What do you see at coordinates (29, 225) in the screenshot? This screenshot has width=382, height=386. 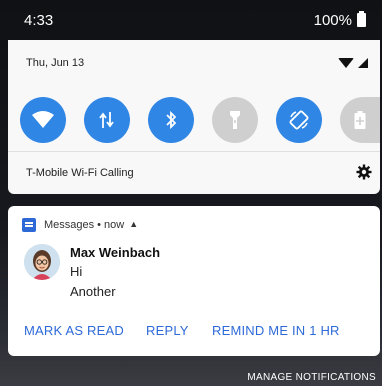 I see `messages-app-icon` at bounding box center [29, 225].